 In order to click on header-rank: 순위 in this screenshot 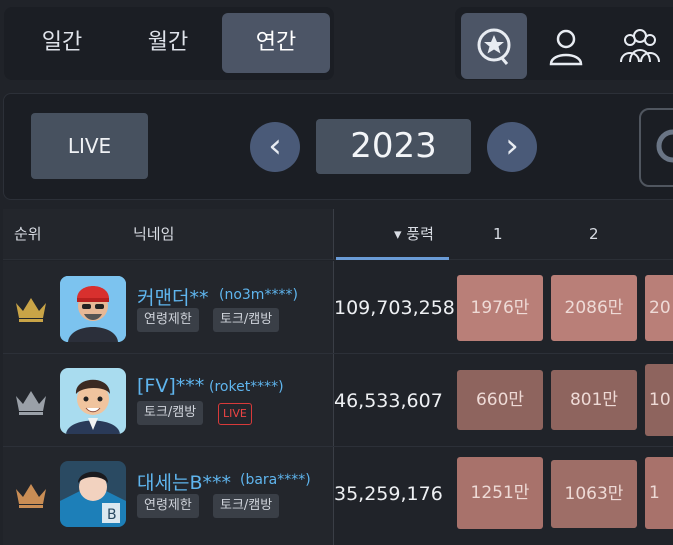, I will do `click(28, 234)`.